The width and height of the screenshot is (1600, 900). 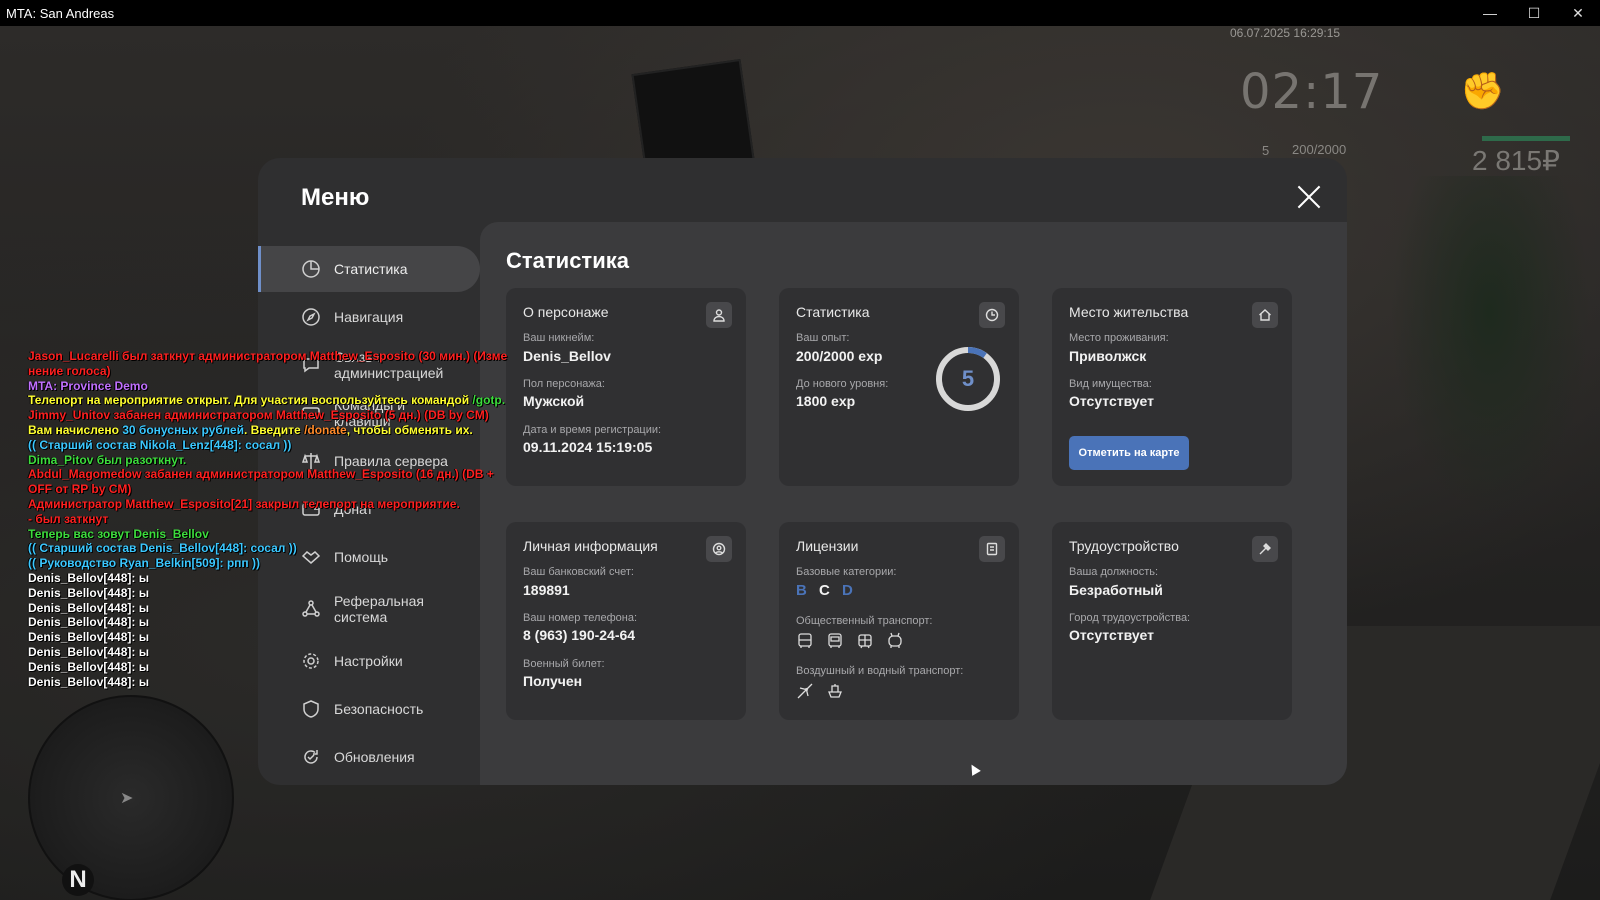 I want to click on military-value: Получен, so click(x=553, y=681).